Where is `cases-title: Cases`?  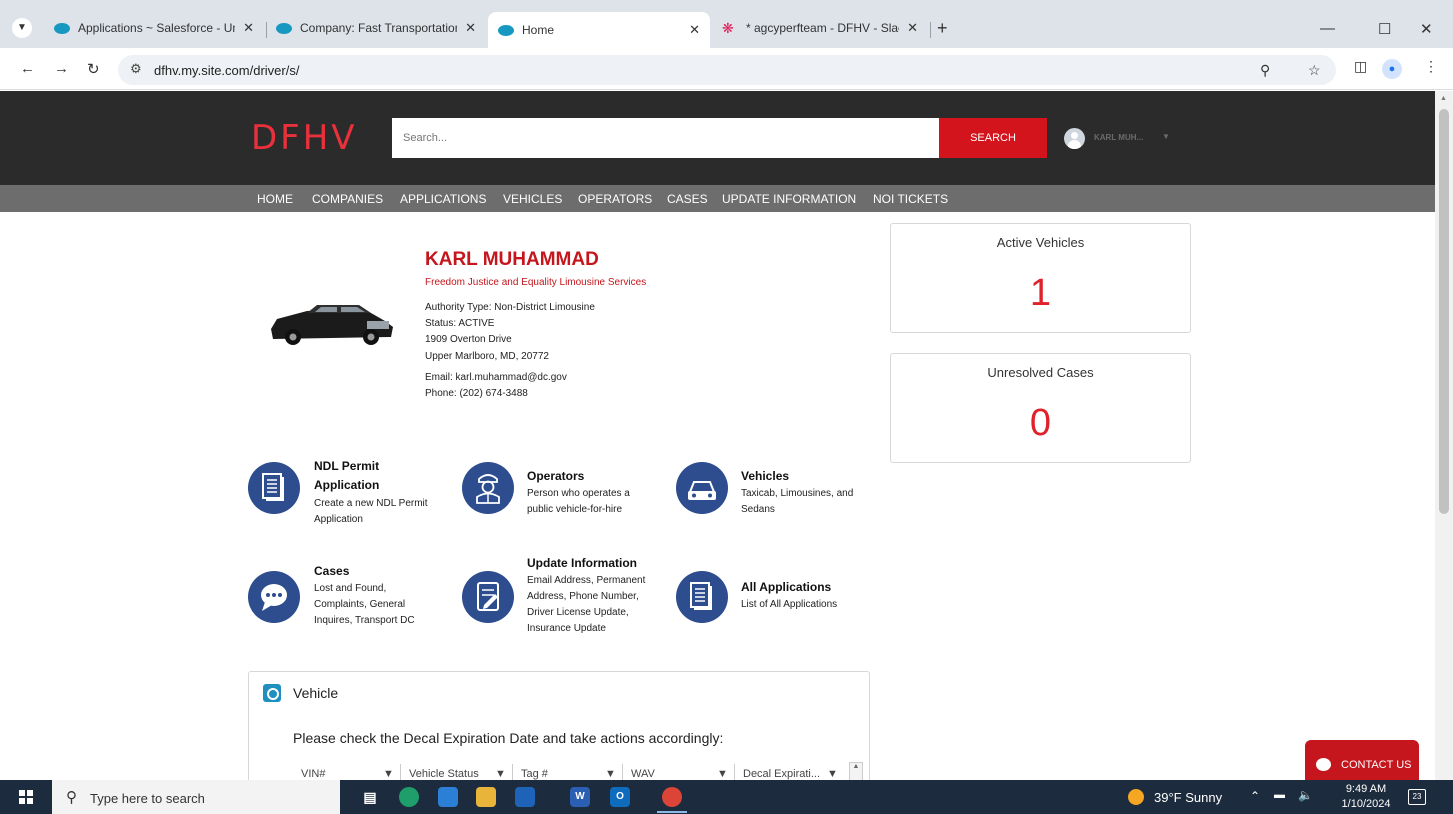 cases-title: Cases is located at coordinates (331, 571).